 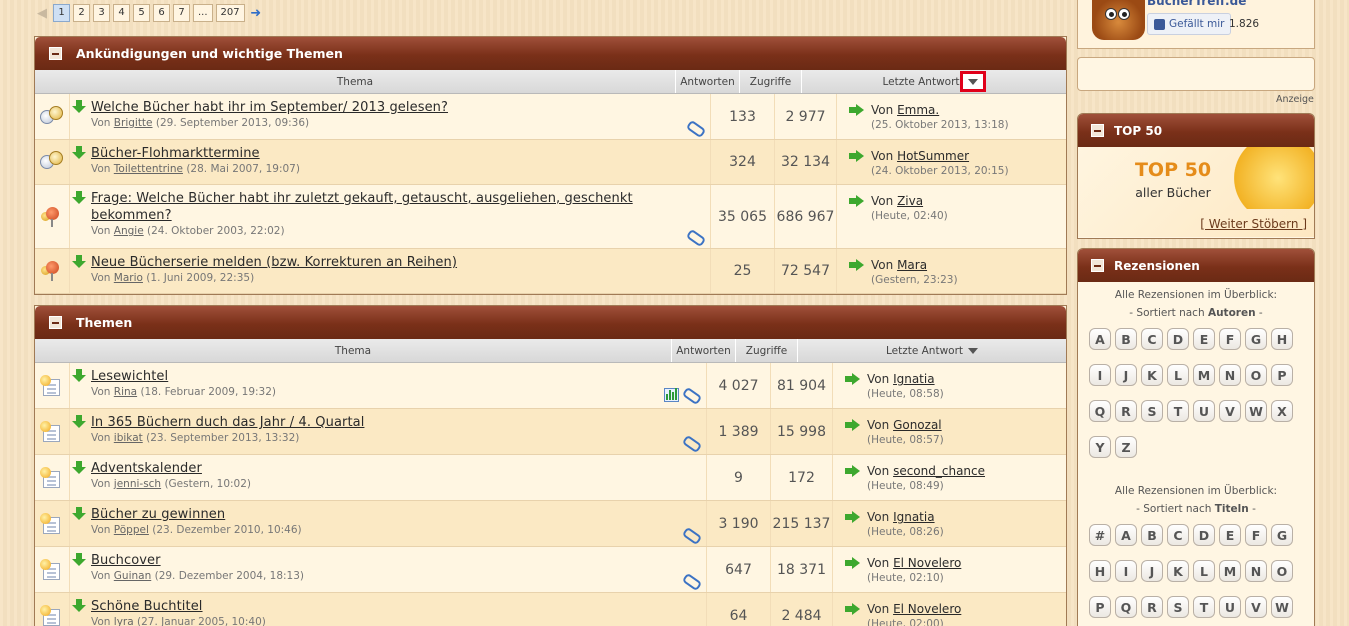 I want to click on letter-button: T, so click(x=1178, y=411).